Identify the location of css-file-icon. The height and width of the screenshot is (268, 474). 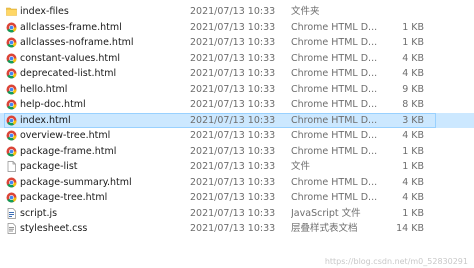
(11, 229).